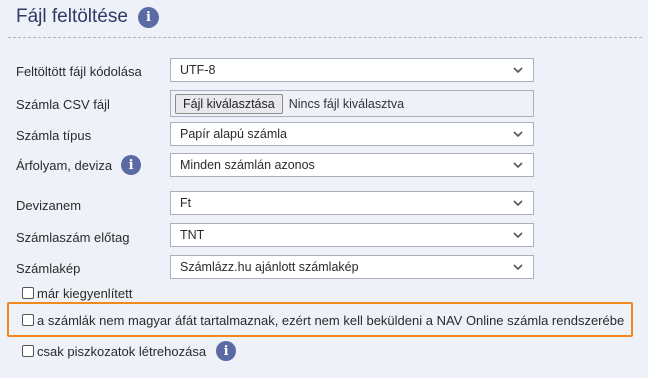 The image size is (648, 378). I want to click on section-header: Fájl feltöltése i, so click(87, 17).